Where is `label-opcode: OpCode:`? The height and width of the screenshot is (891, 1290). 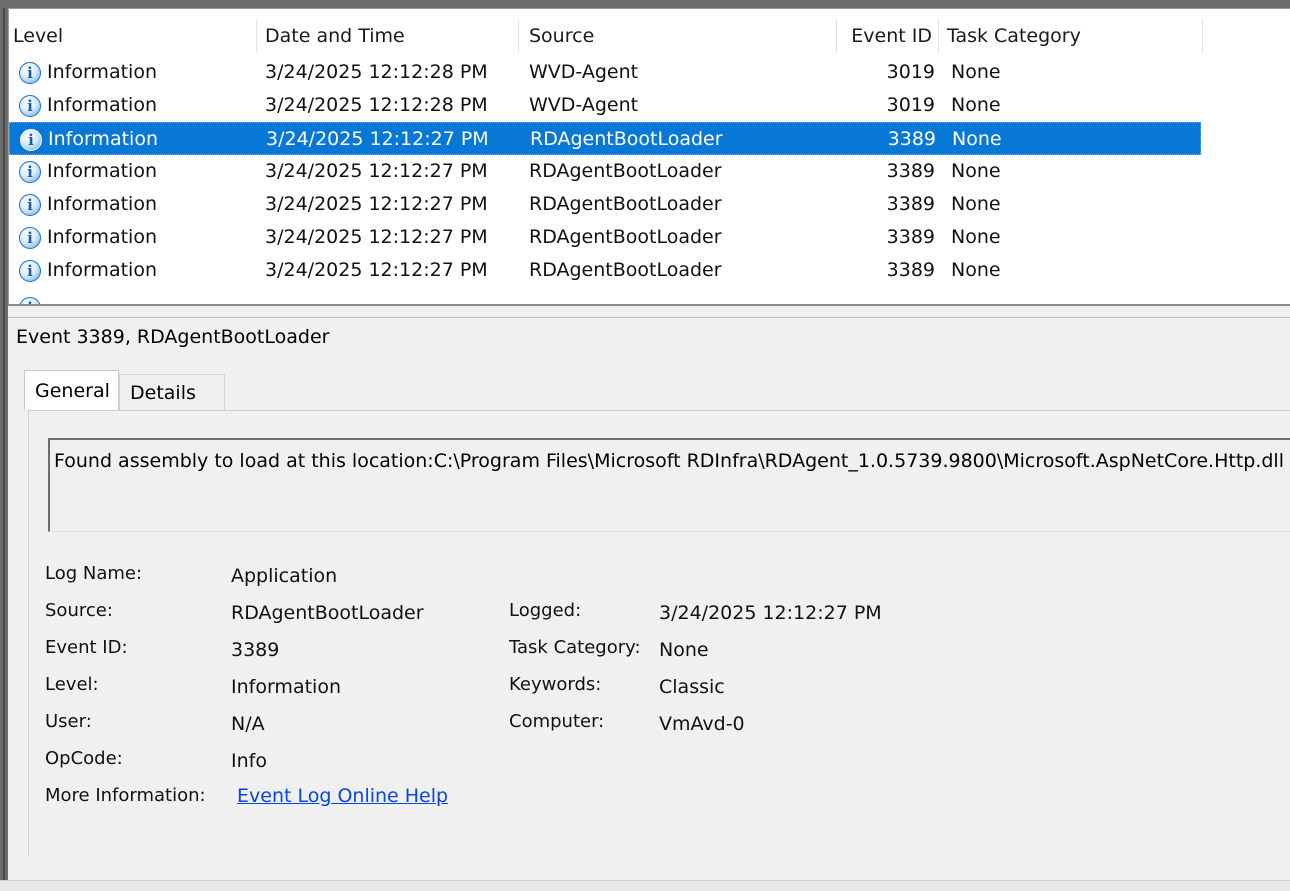 label-opcode: OpCode: is located at coordinates (84, 758).